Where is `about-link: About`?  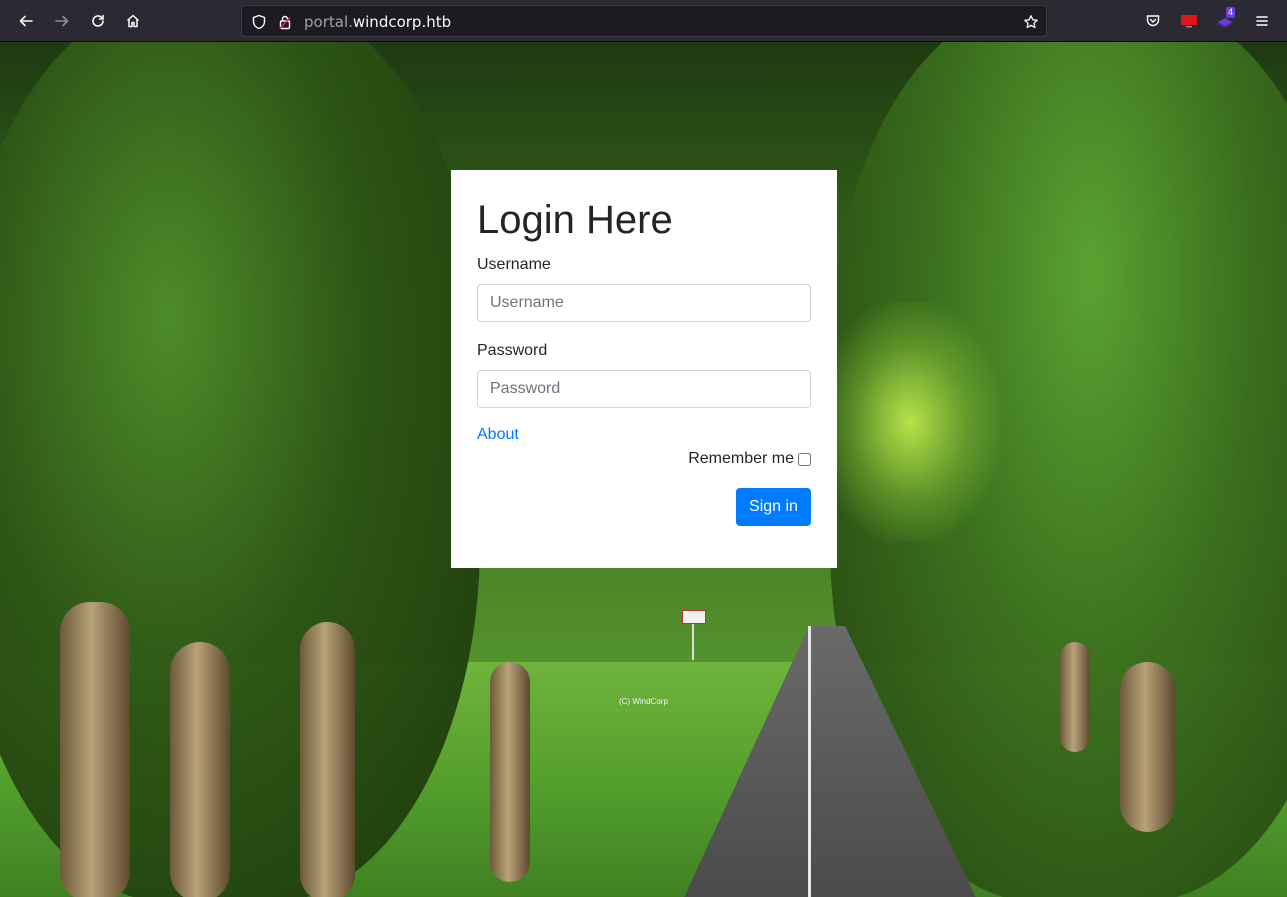
about-link: About is located at coordinates (498, 435).